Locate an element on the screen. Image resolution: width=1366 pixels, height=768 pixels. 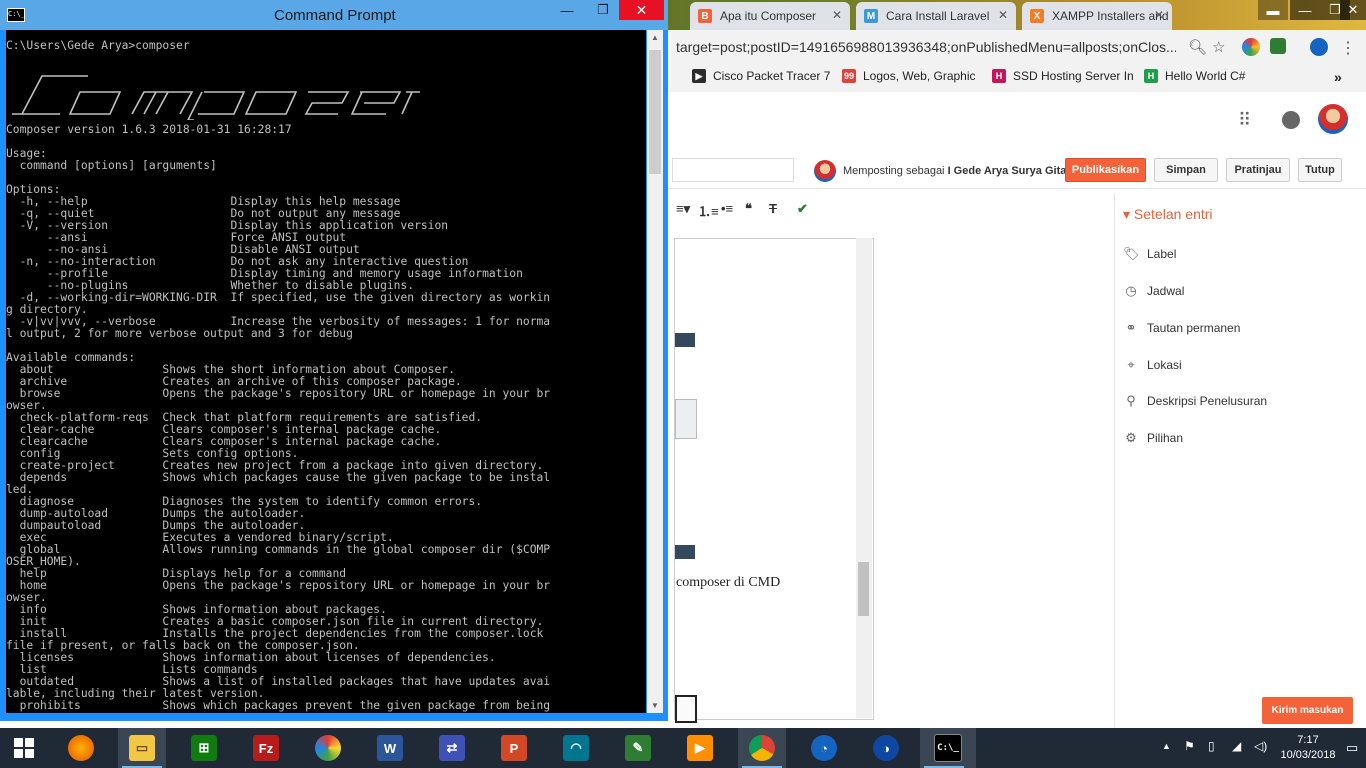
close-button: Tutup is located at coordinates (1320, 170).